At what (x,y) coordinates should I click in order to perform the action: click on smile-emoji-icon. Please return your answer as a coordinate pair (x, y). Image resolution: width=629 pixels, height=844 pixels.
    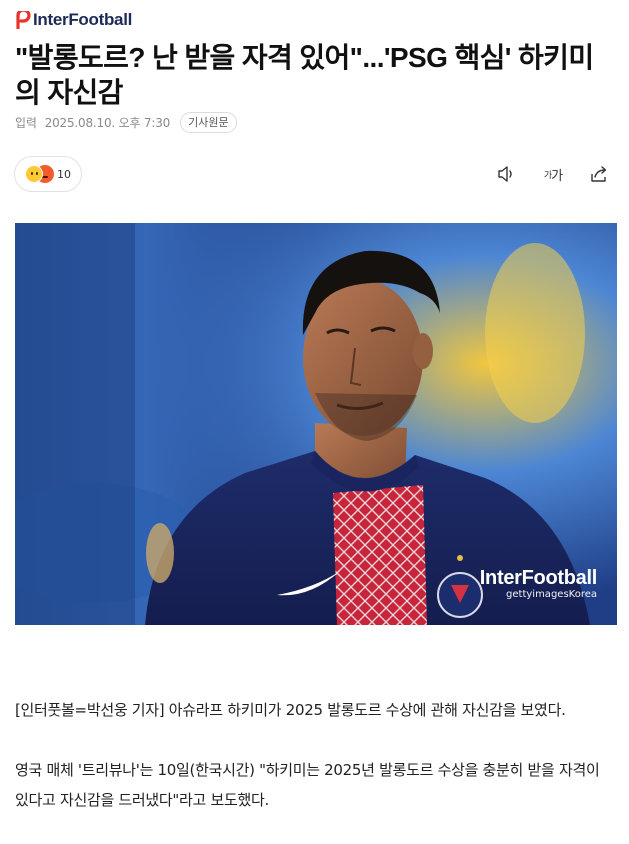
    Looking at the image, I should click on (34, 174).